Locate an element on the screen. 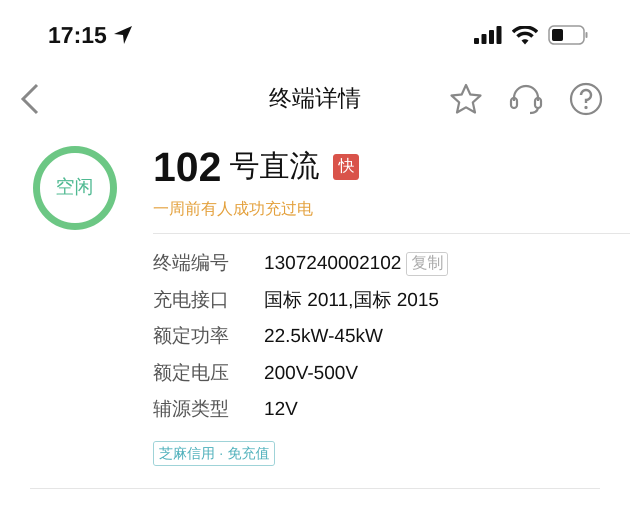 The width and height of the screenshot is (630, 508). field-value: 国标 2011,国标 2015 is located at coordinates (351, 300).